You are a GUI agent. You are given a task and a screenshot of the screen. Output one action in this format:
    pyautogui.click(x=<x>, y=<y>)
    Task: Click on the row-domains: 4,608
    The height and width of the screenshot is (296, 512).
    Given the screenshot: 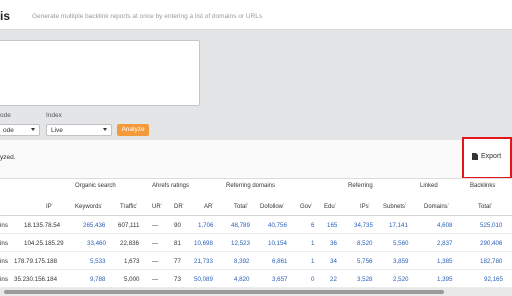 What is the action you would take?
    pyautogui.click(x=444, y=225)
    